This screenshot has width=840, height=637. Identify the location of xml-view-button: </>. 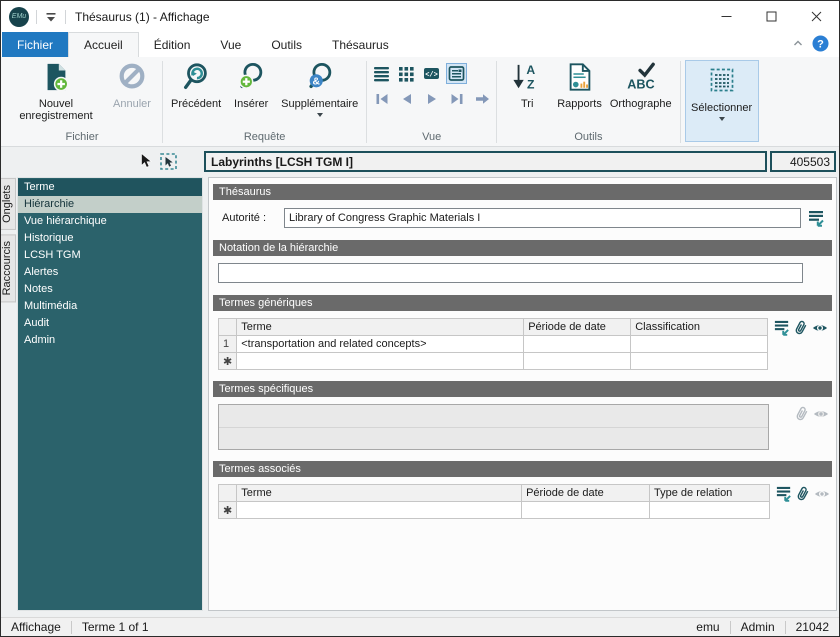
(431, 73).